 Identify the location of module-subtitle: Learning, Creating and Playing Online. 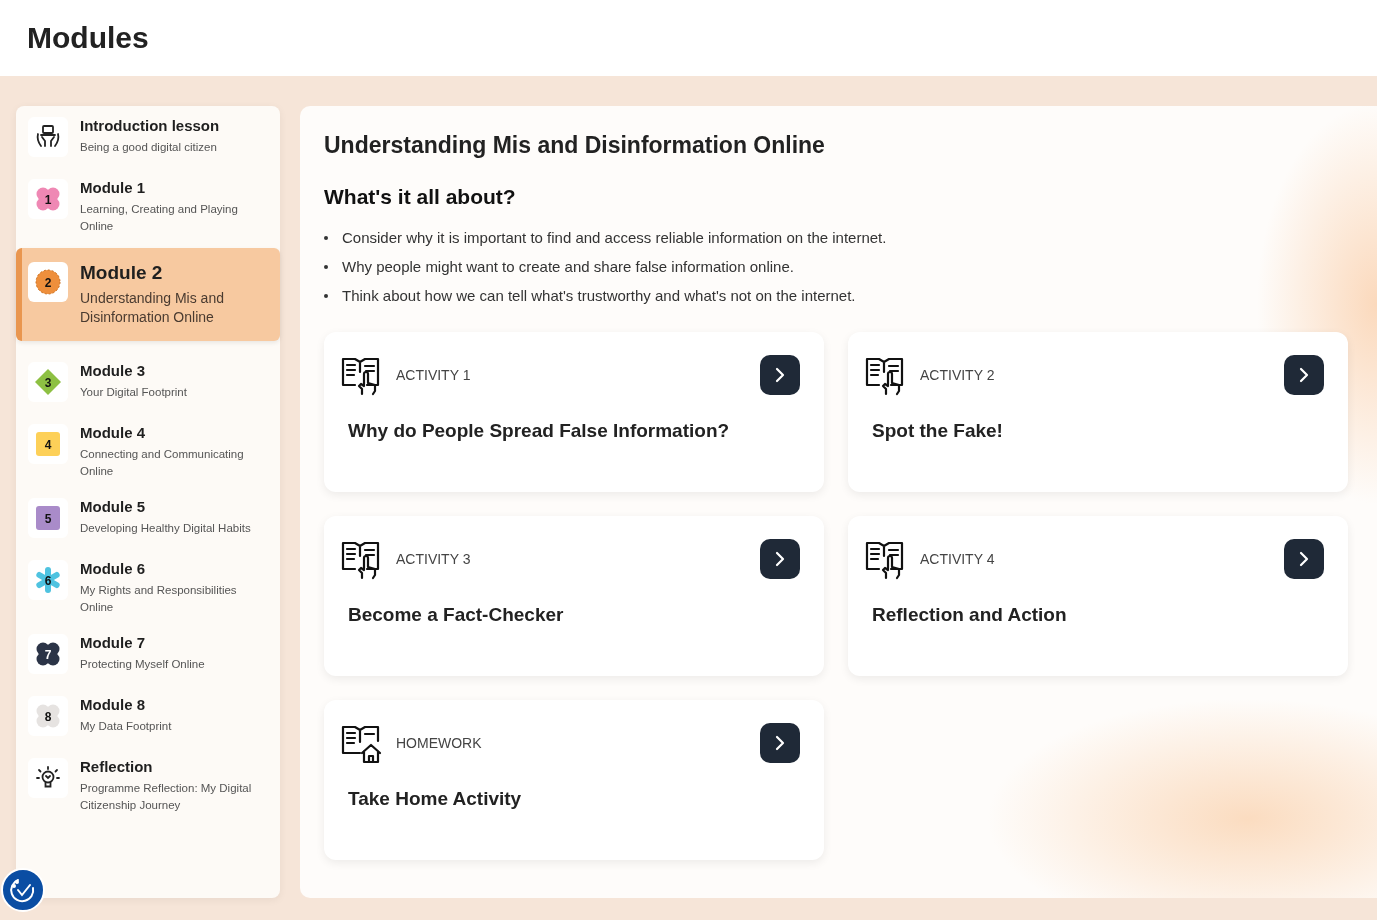
(159, 218).